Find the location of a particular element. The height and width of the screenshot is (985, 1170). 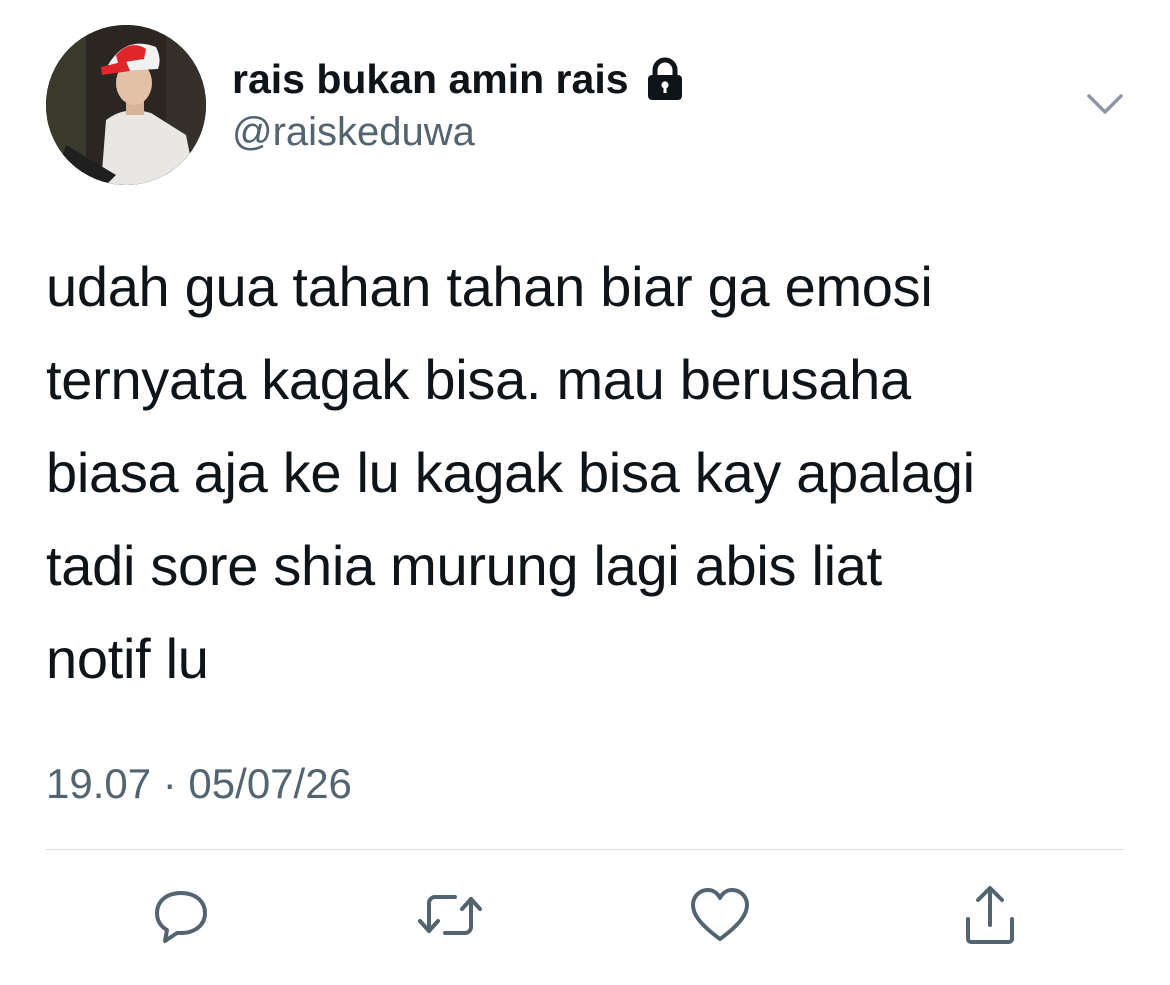

user-handle: @raiskeduwa is located at coordinates (353, 132).